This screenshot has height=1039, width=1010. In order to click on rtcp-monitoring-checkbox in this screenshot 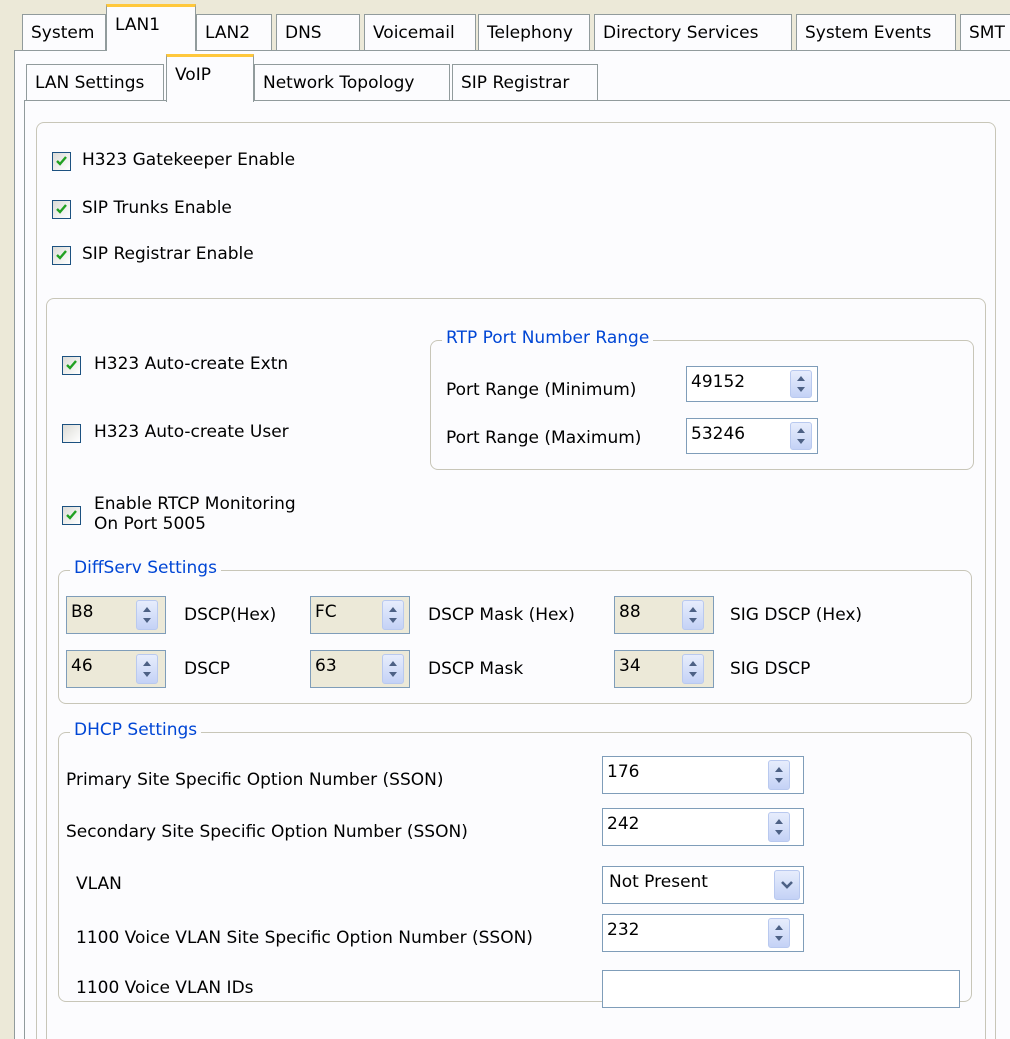, I will do `click(71, 515)`.